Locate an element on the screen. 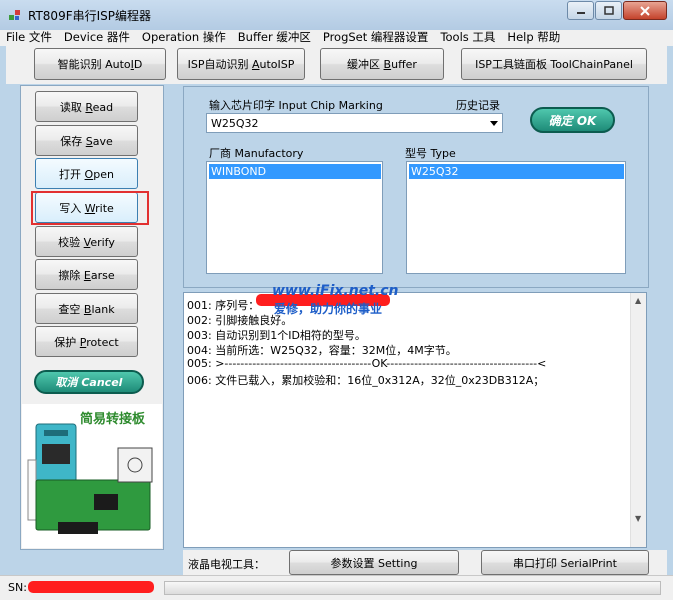  verify-label: 校验 Verify is located at coordinates (86, 242).